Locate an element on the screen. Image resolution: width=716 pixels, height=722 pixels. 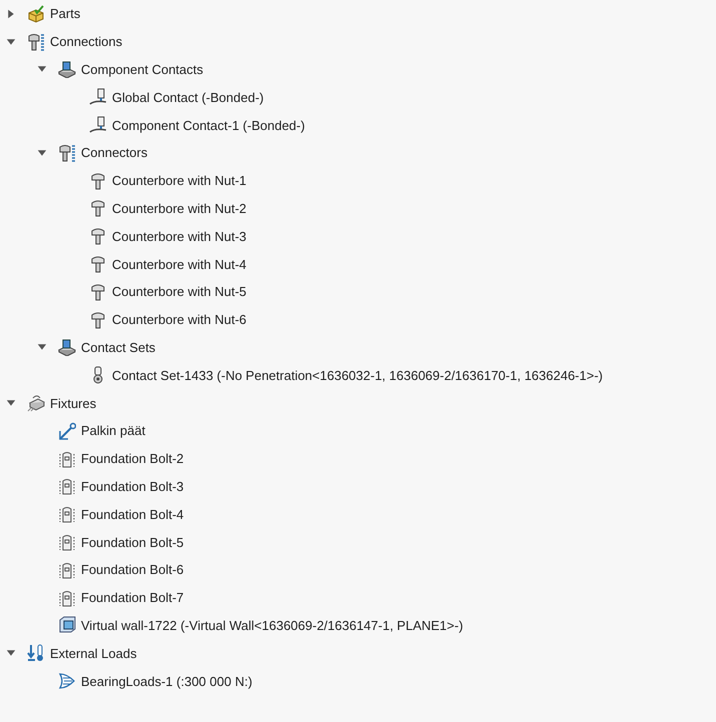
anchor-arrow-icon is located at coordinates (67, 431).